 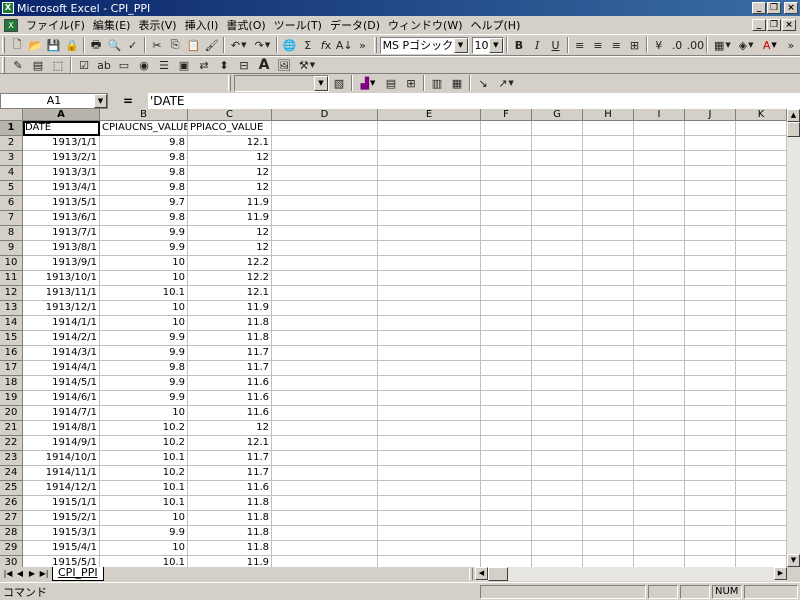 I want to click on excel-app-icon: X, so click(x=8, y=8).